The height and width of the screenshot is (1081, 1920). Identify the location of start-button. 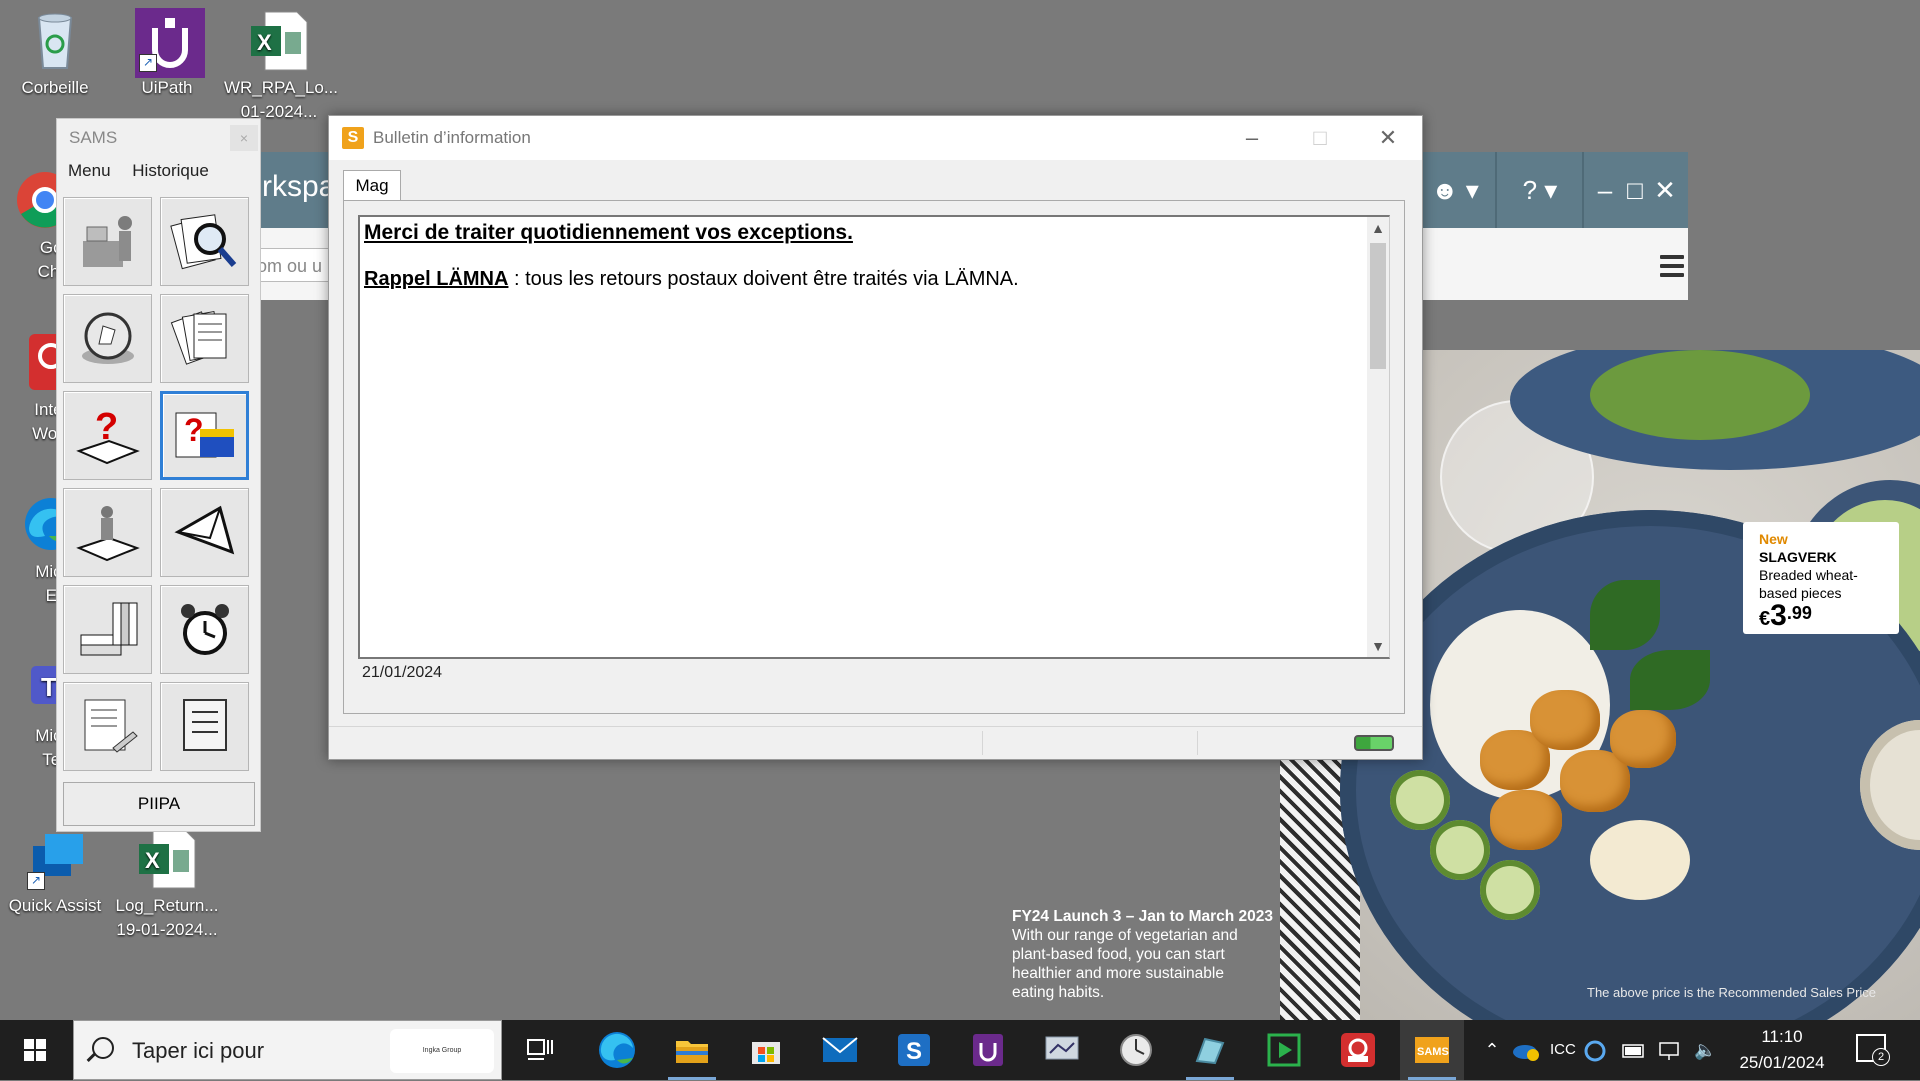
(36, 1050).